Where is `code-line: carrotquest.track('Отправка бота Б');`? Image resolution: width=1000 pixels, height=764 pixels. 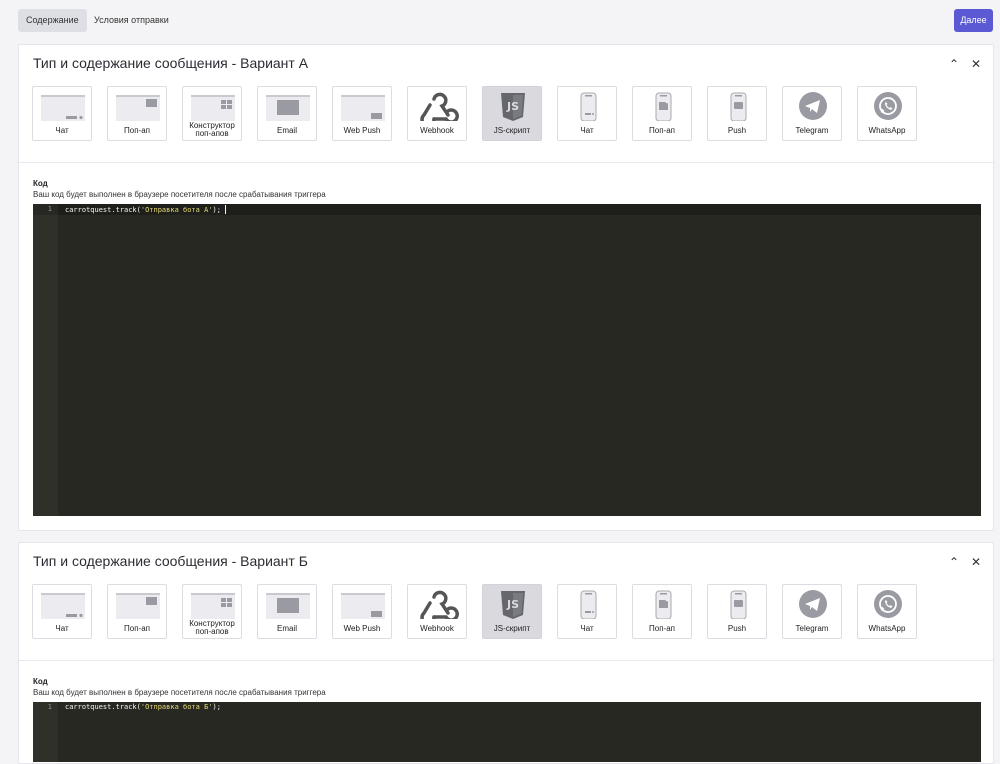
code-line: carrotquest.track('Отправка бота Б'); is located at coordinates (143, 707).